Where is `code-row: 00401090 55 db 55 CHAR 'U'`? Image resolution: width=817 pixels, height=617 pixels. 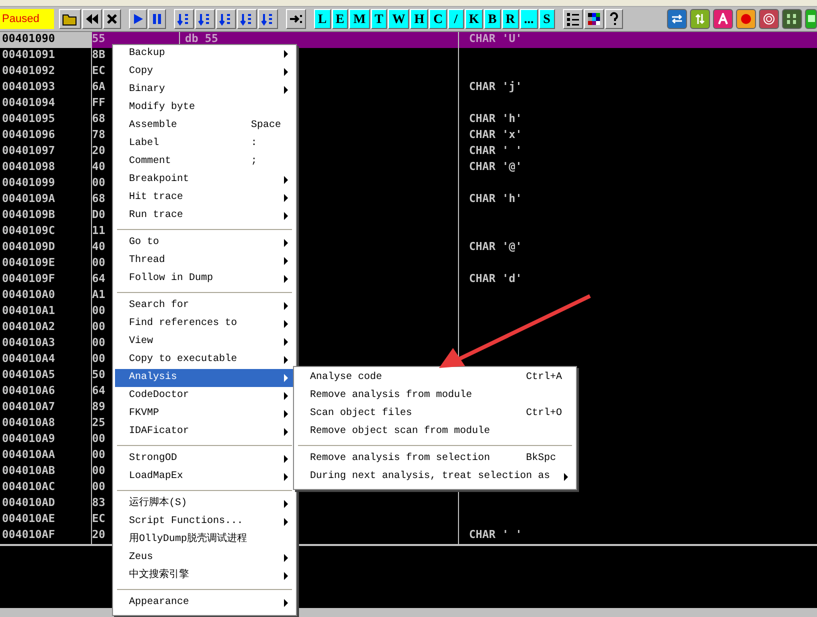
code-row: 00401090 55 db 55 CHAR 'U' is located at coordinates (408, 40).